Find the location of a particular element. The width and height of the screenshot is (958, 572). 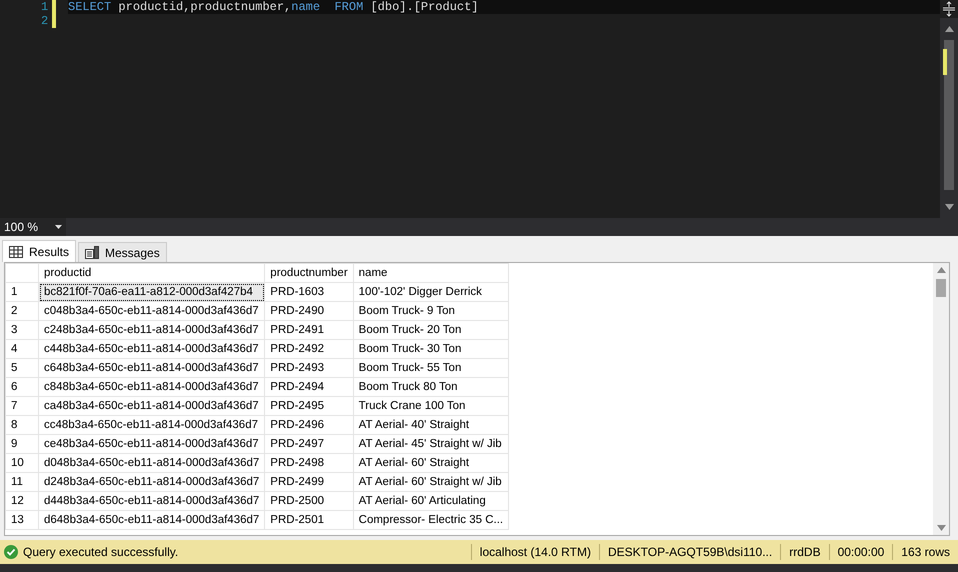

document-icon is located at coordinates (92, 252).